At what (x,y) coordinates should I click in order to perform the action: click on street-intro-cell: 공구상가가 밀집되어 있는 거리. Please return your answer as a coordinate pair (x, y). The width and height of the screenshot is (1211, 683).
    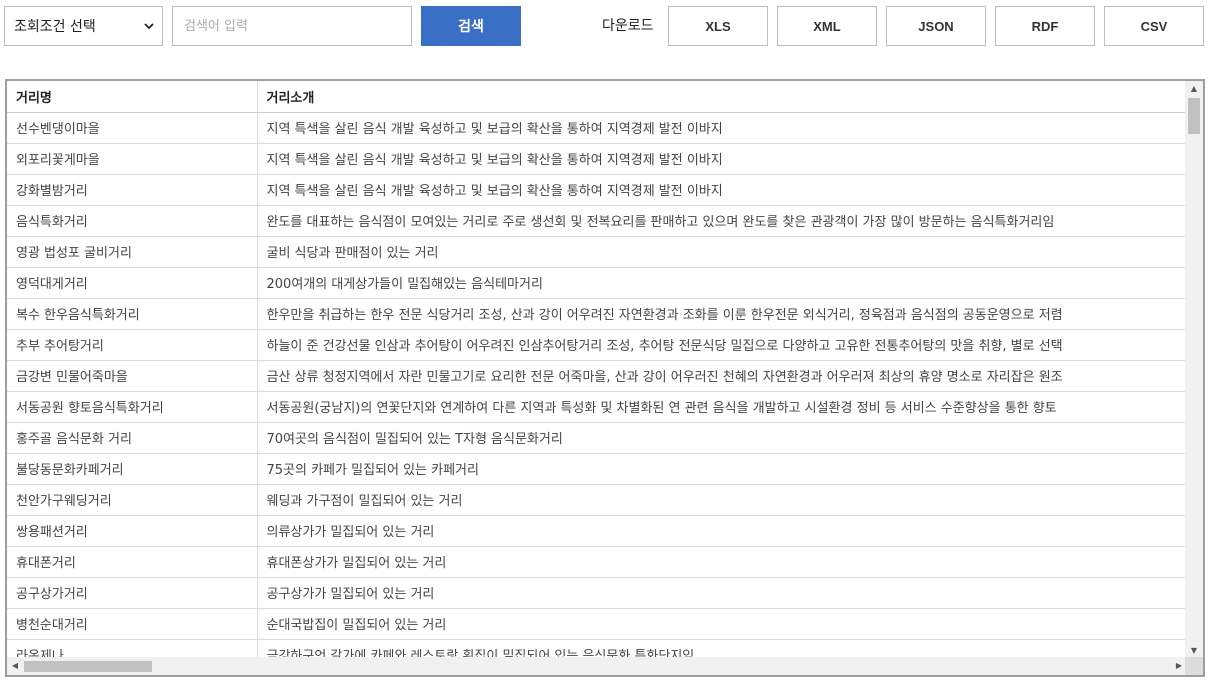
    Looking at the image, I should click on (722, 593).